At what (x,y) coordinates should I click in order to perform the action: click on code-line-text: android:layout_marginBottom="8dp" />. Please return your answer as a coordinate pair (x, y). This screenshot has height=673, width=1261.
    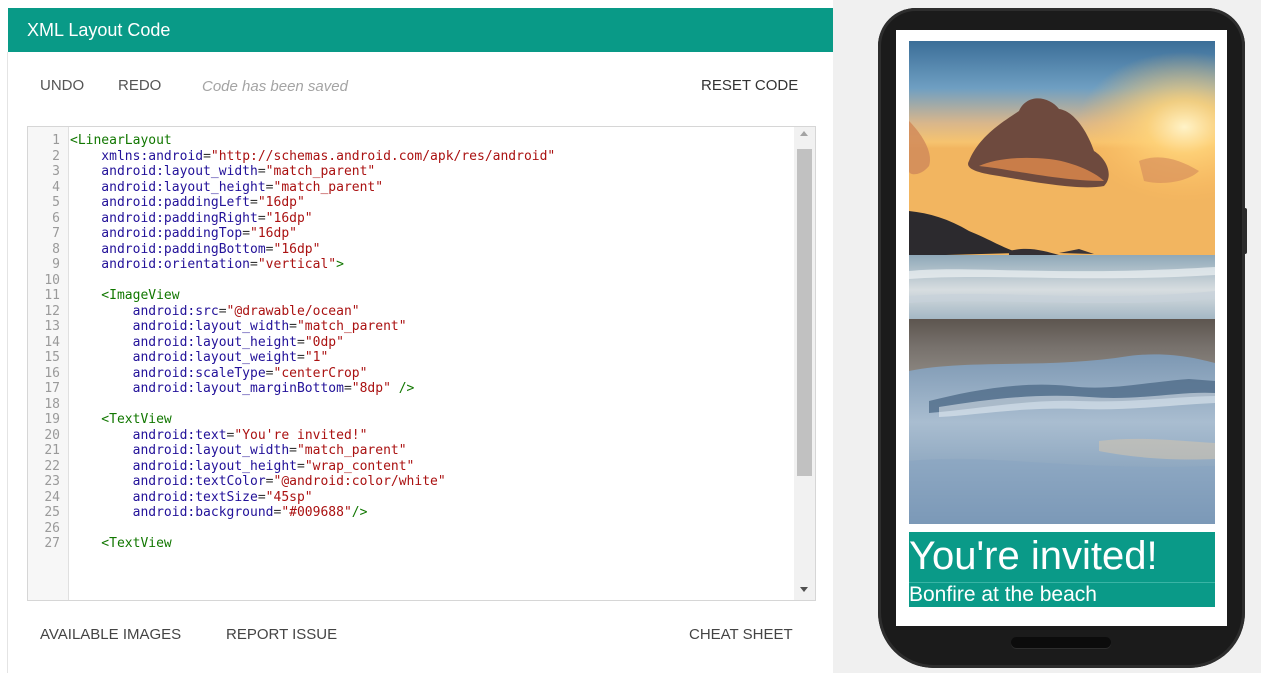
    Looking at the image, I should click on (242, 388).